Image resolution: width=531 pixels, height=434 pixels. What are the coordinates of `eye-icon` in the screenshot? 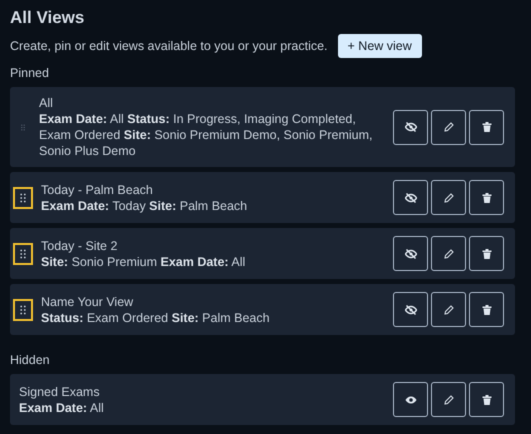 It's located at (410, 400).